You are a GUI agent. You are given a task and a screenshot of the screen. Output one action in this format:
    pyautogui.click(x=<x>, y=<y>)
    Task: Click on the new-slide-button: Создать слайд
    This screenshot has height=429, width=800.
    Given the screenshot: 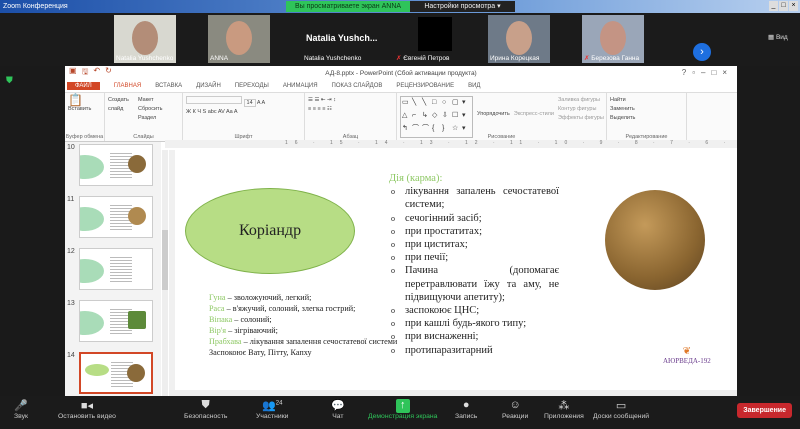 What is the action you would take?
    pyautogui.click(x=121, y=109)
    